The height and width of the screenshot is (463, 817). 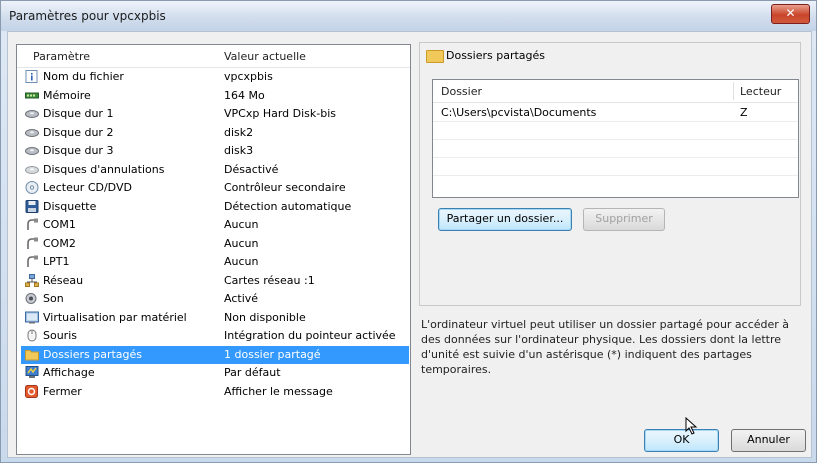 I want to click on window-title: Paramètres pour vpcxpbis, so click(x=87, y=16).